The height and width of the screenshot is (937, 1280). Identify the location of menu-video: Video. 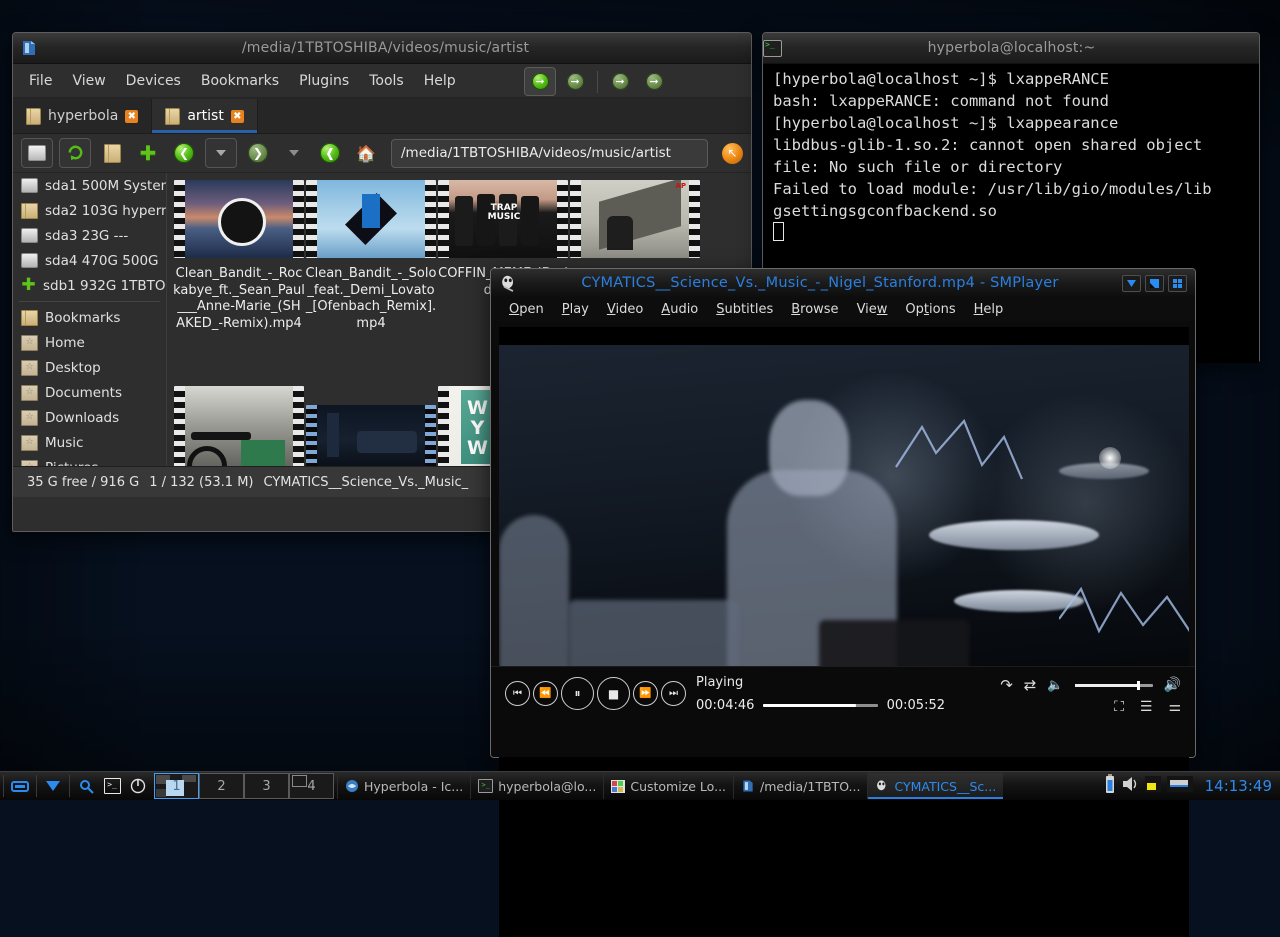
(625, 309).